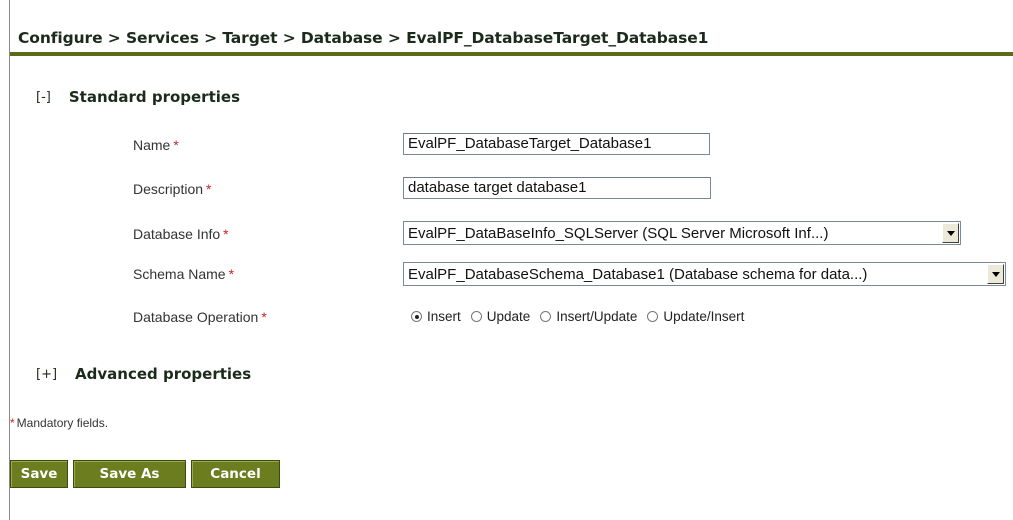  What do you see at coordinates (200, 317) in the screenshot?
I see `database-operation-label: Database Operation *` at bounding box center [200, 317].